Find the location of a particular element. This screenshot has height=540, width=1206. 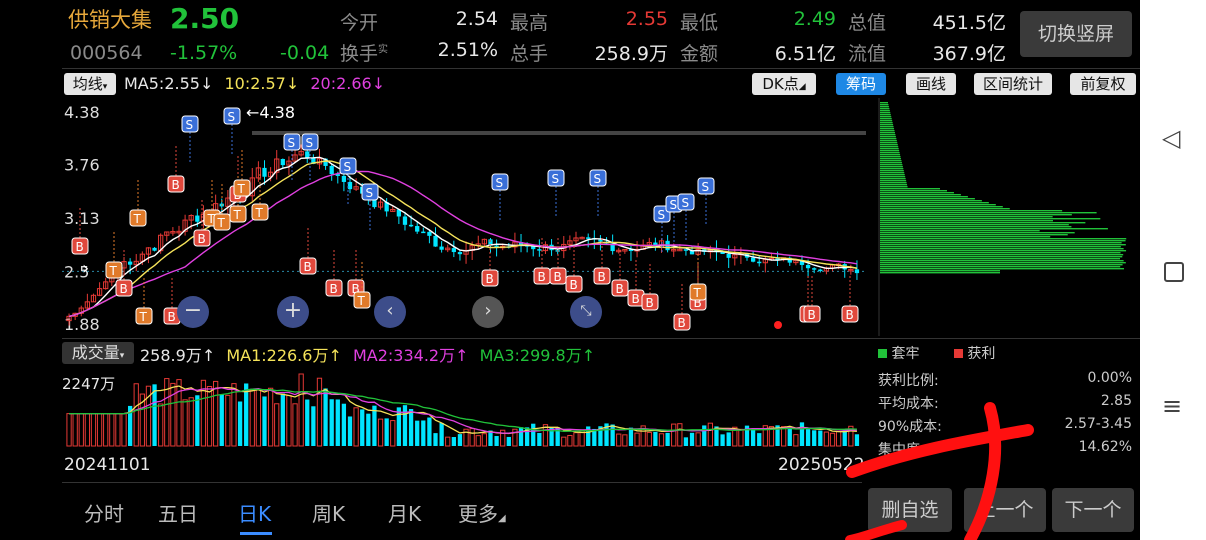

stock-name: 供销大集 is located at coordinates (110, 20).